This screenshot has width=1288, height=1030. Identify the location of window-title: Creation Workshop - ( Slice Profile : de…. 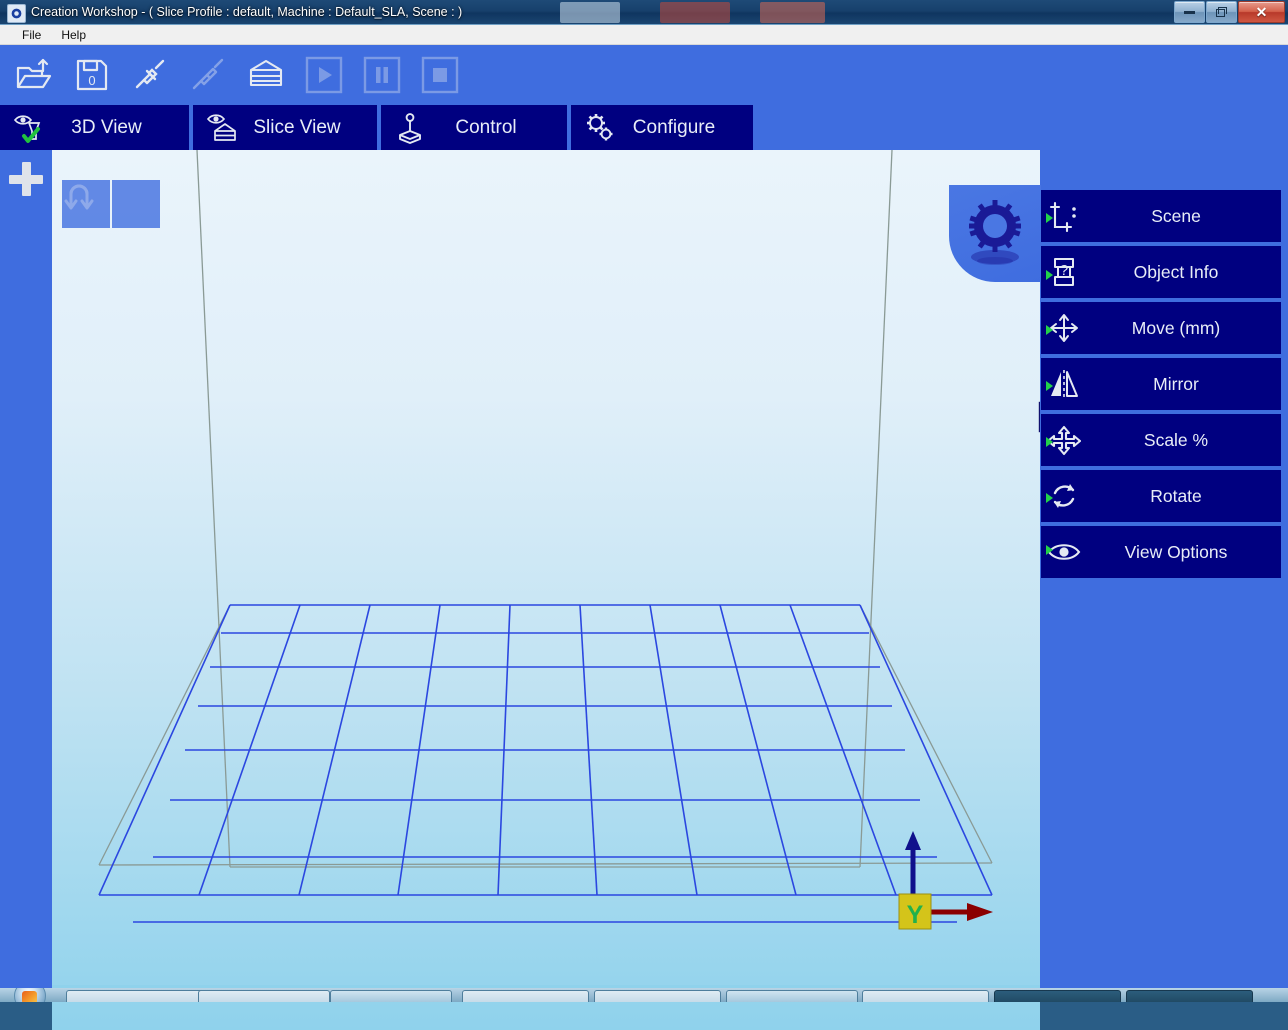
(247, 12).